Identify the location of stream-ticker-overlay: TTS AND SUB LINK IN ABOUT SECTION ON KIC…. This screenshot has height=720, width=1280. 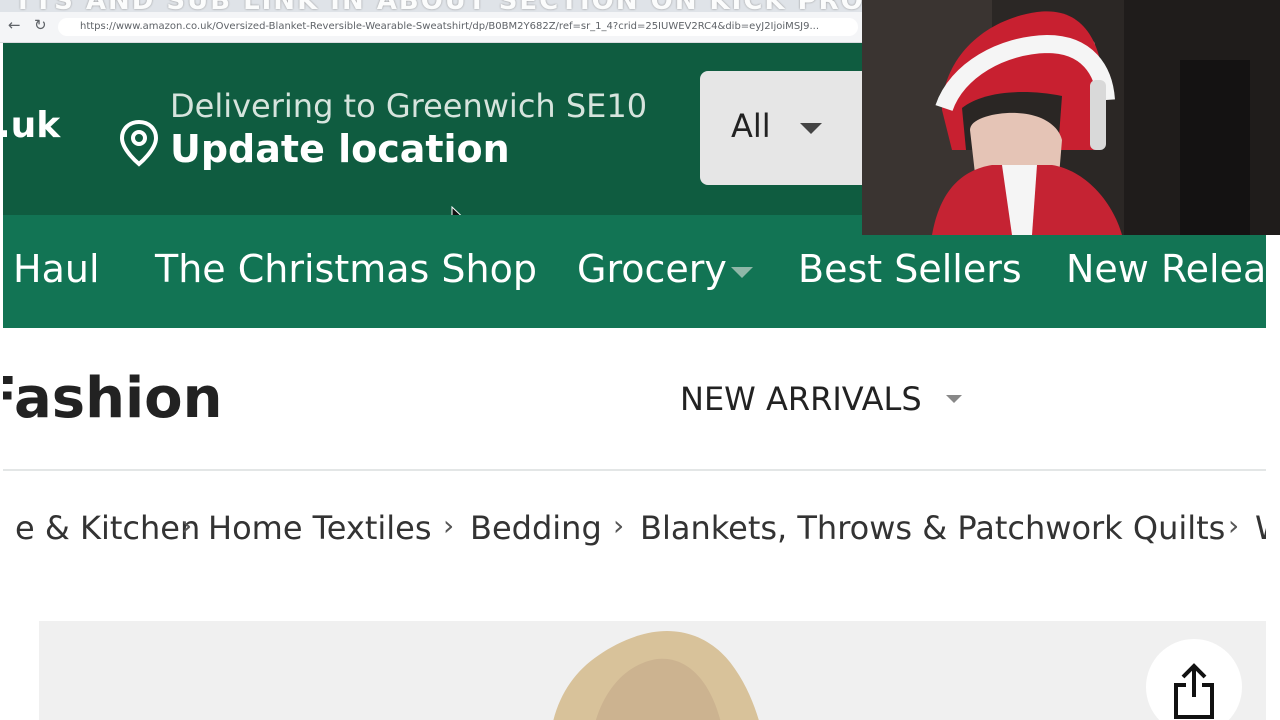
(438, 6).